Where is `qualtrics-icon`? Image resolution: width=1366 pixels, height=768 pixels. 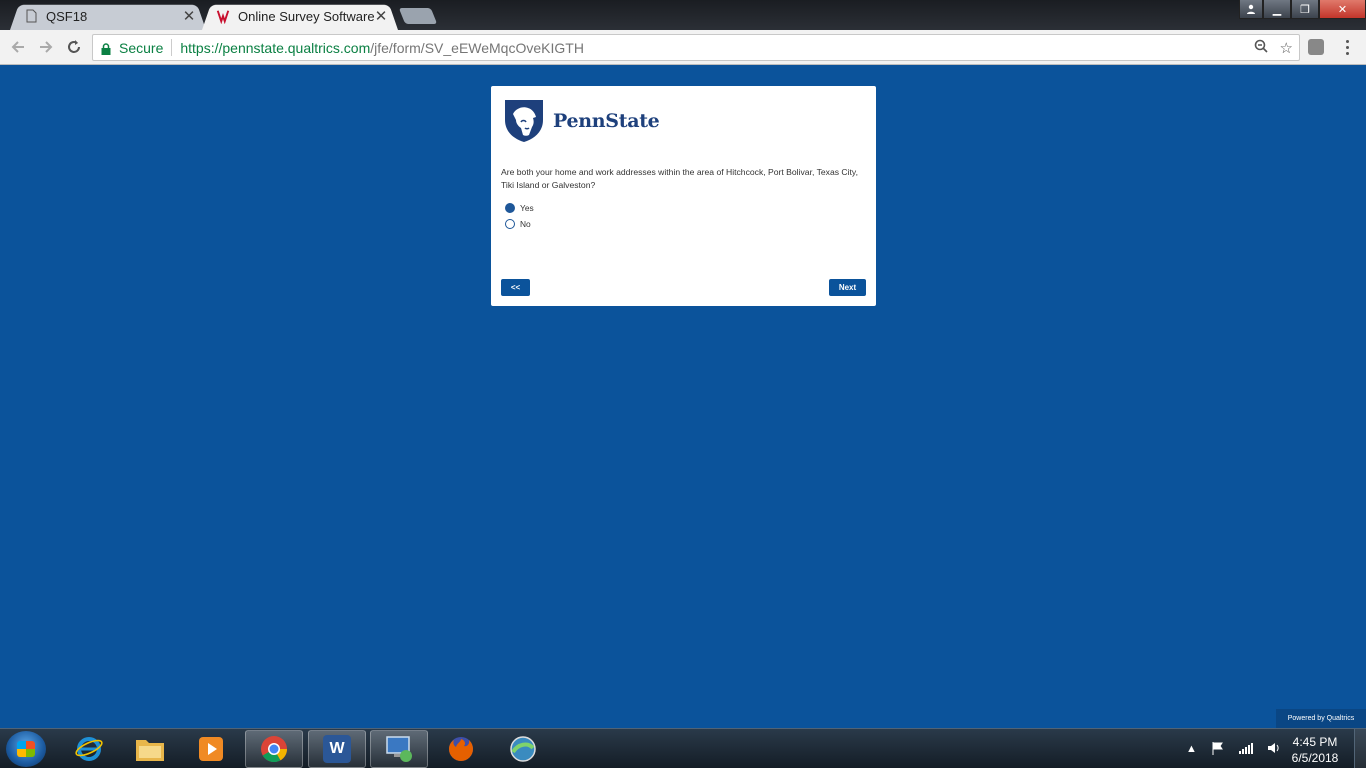
qualtrics-icon is located at coordinates (223, 16).